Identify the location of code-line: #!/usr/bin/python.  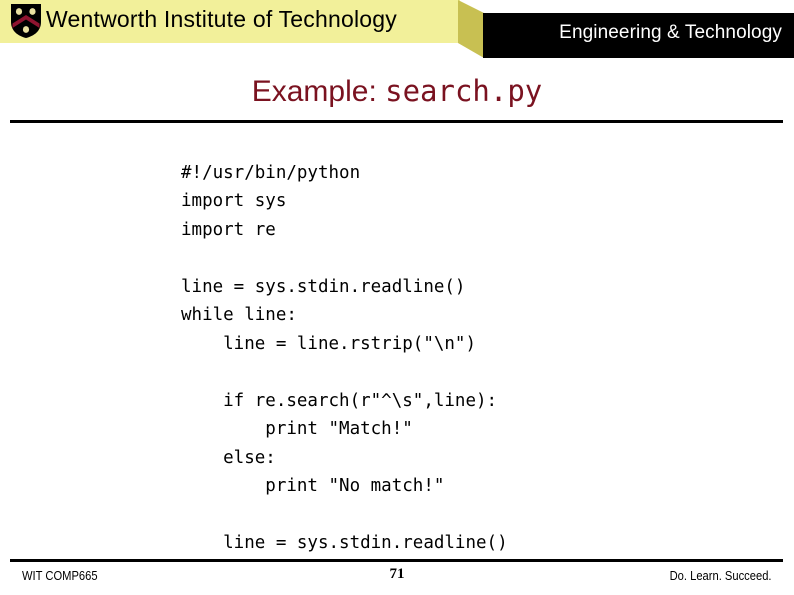
(271, 172).